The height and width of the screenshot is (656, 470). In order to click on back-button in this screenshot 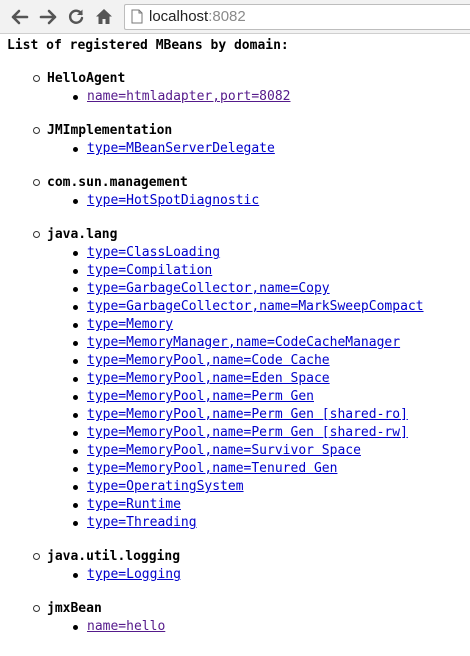, I will do `click(19, 17)`.